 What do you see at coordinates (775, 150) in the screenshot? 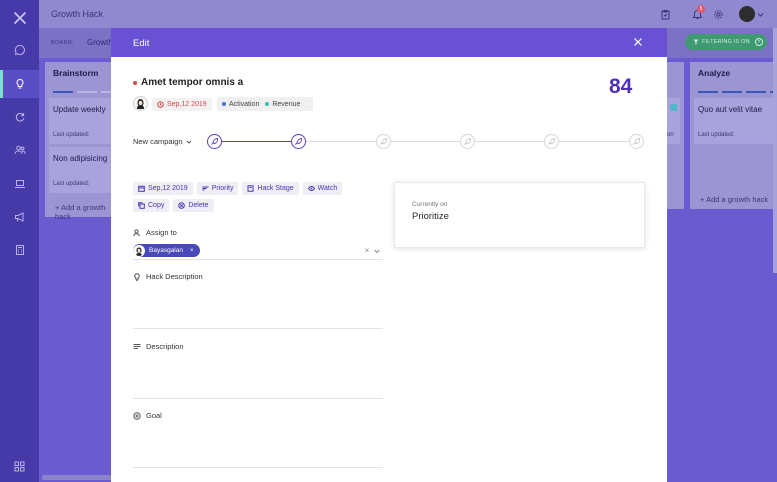
I see `vertical-scrollbar` at bounding box center [775, 150].